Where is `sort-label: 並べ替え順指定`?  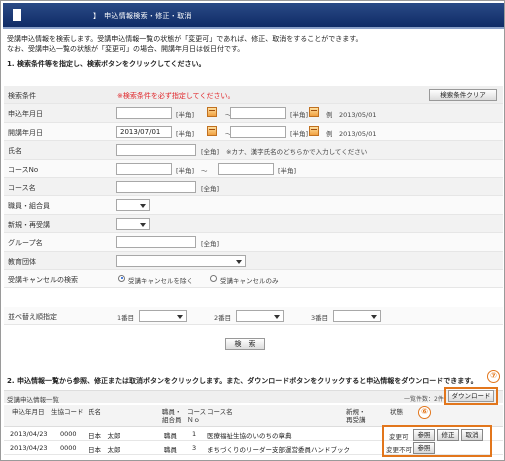
sort-label: 並べ替え順指定 is located at coordinates (32, 316).